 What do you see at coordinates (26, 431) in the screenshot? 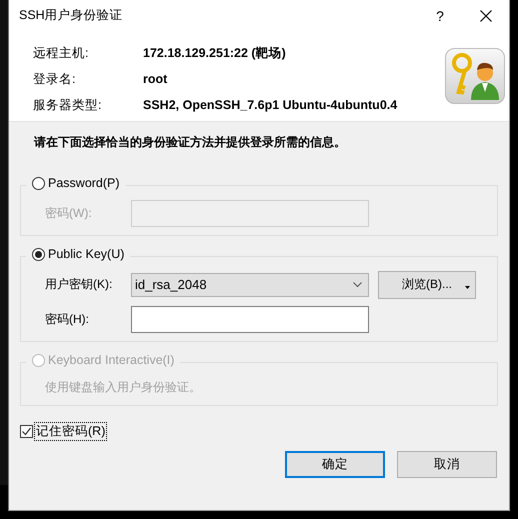
I see `checkbox` at bounding box center [26, 431].